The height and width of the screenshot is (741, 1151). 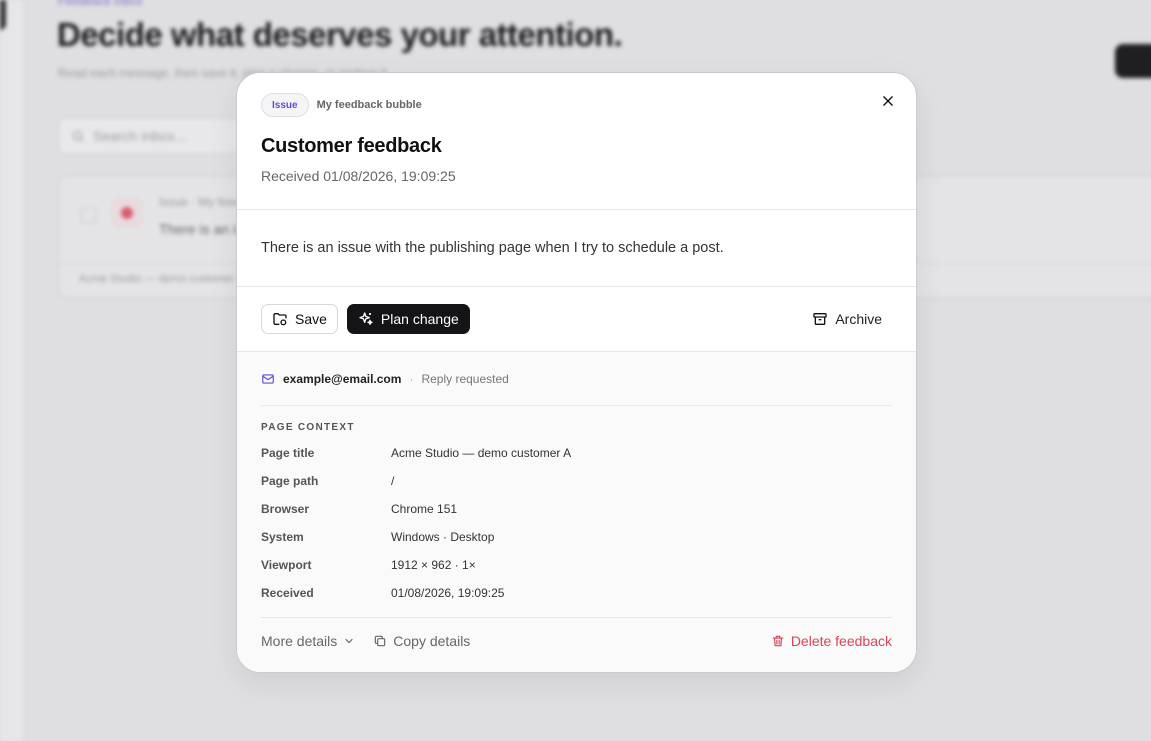 I want to click on source-label: My feedback bubble, so click(x=369, y=105).